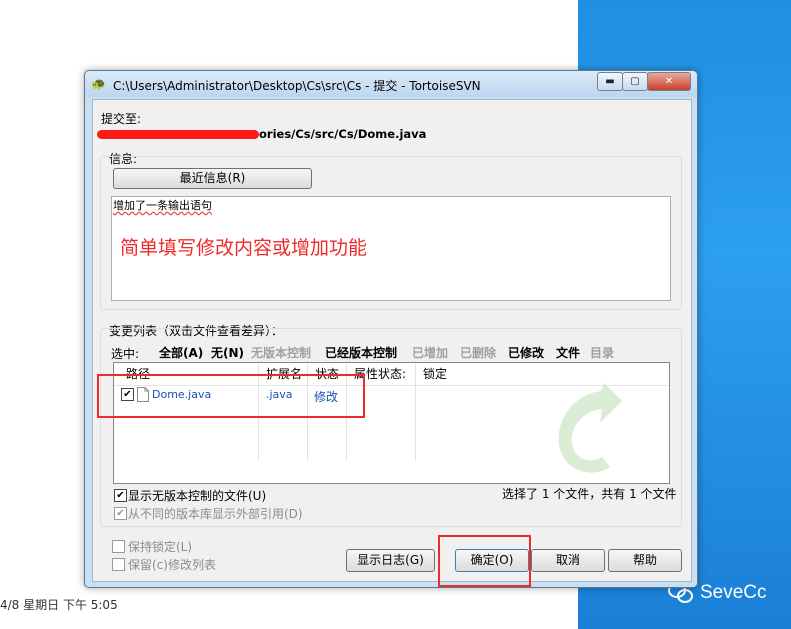  I want to click on column-divider, so click(415, 412).